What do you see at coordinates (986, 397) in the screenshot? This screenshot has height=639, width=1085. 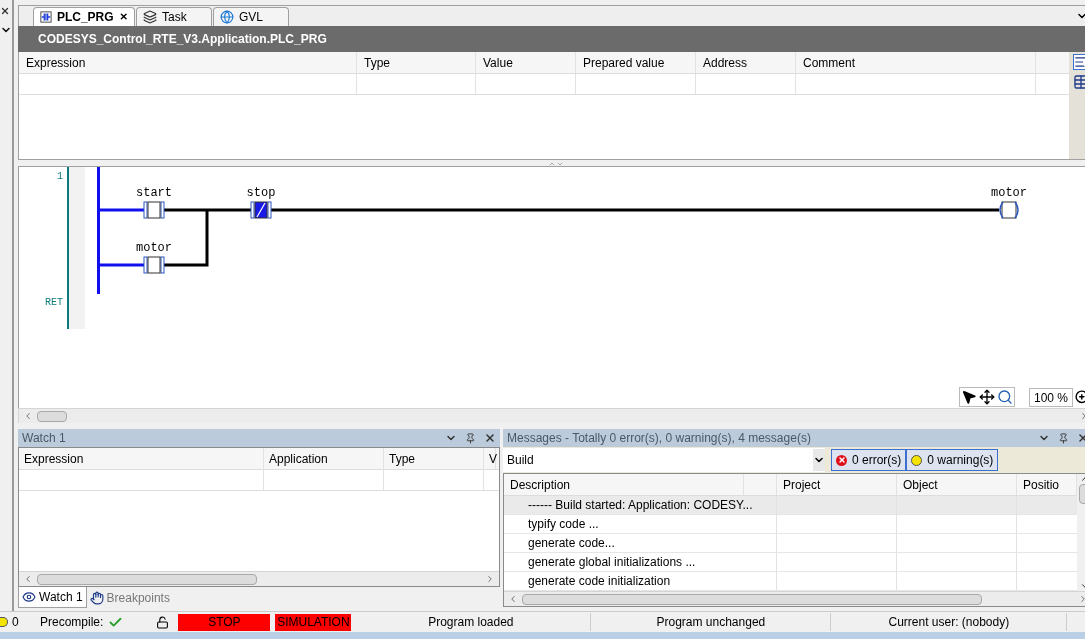 I see `pan-tool-icon` at bounding box center [986, 397].